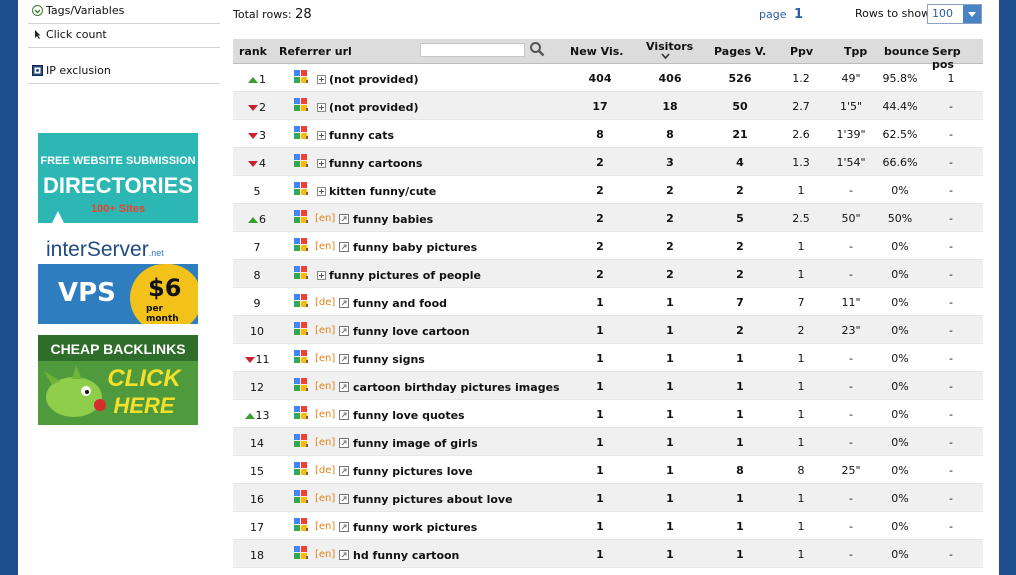 The width and height of the screenshot is (1016, 575). I want to click on sidebar-item-click-count: Click count, so click(124, 36).